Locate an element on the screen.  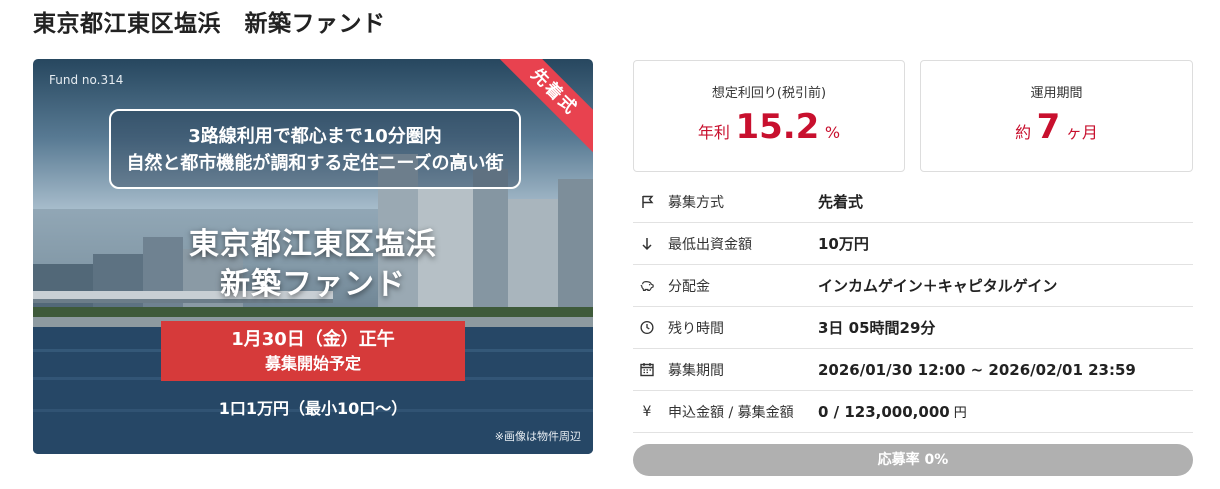
application-rate-bar: 応募率 0% is located at coordinates (913, 460).